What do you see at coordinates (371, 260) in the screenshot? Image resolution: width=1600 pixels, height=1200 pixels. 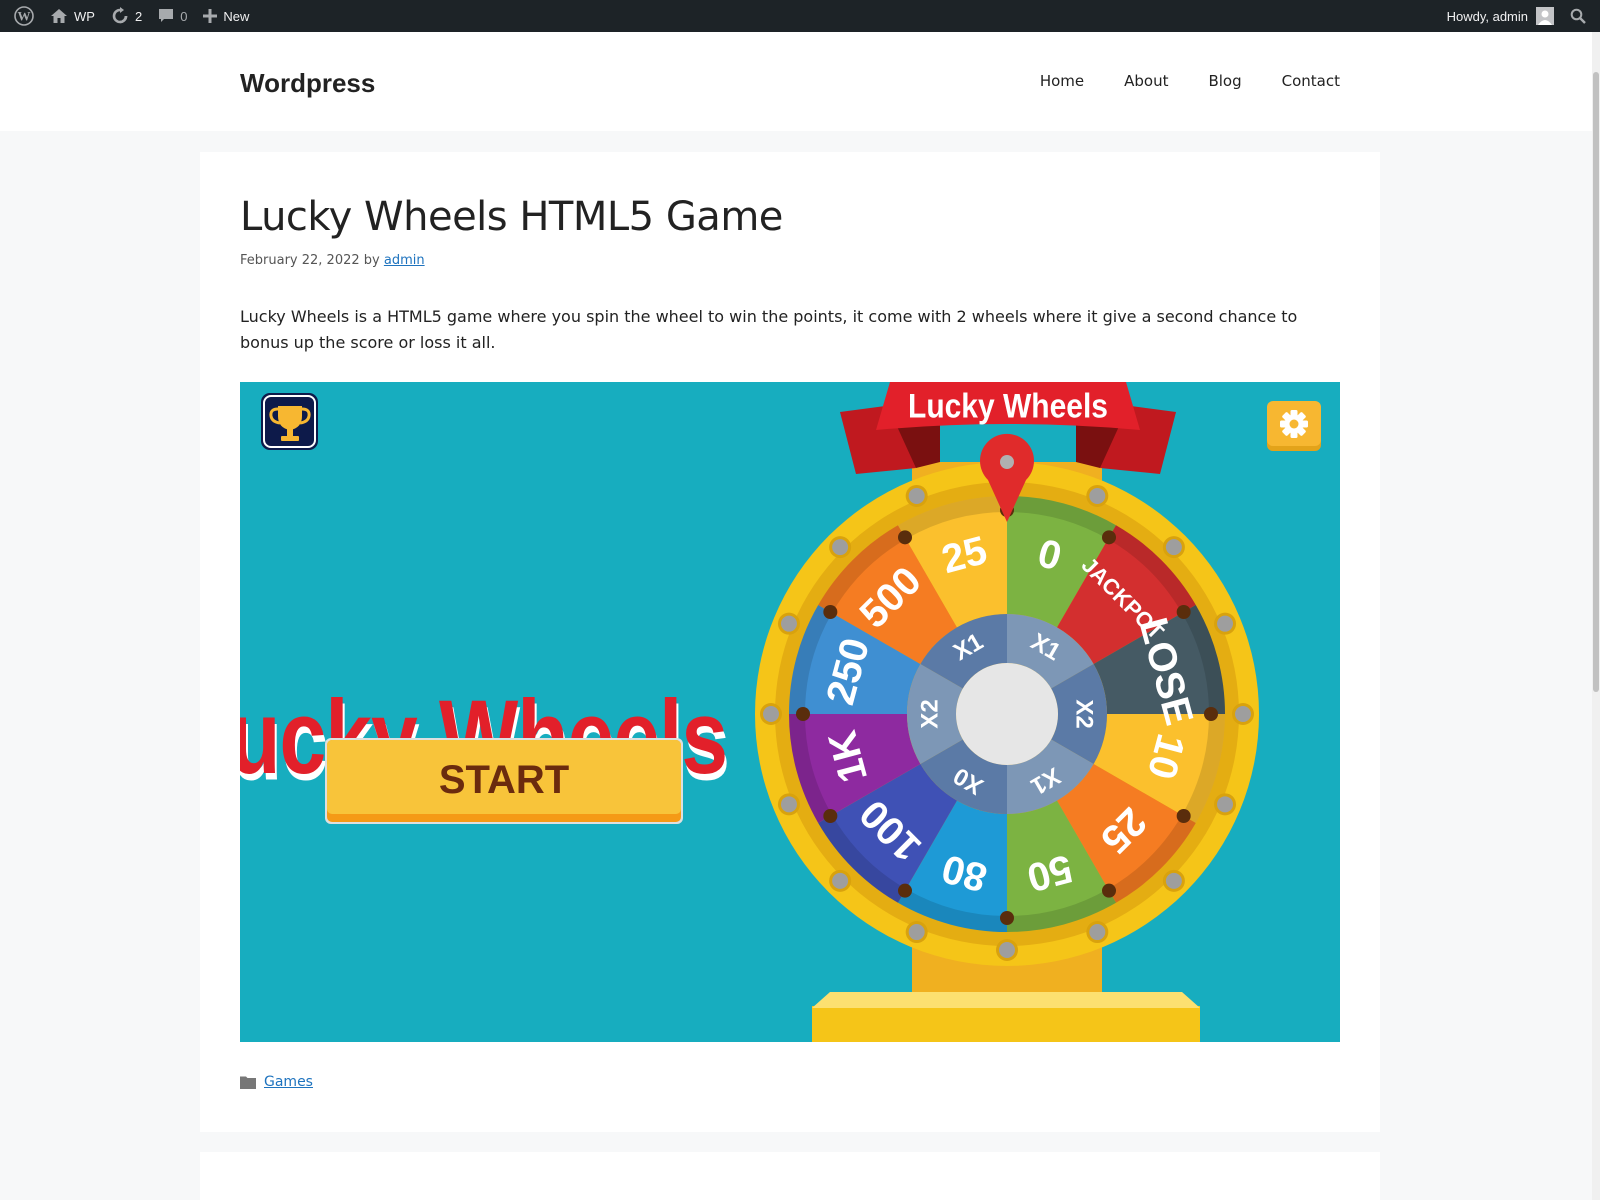 I see `post-by: by` at bounding box center [371, 260].